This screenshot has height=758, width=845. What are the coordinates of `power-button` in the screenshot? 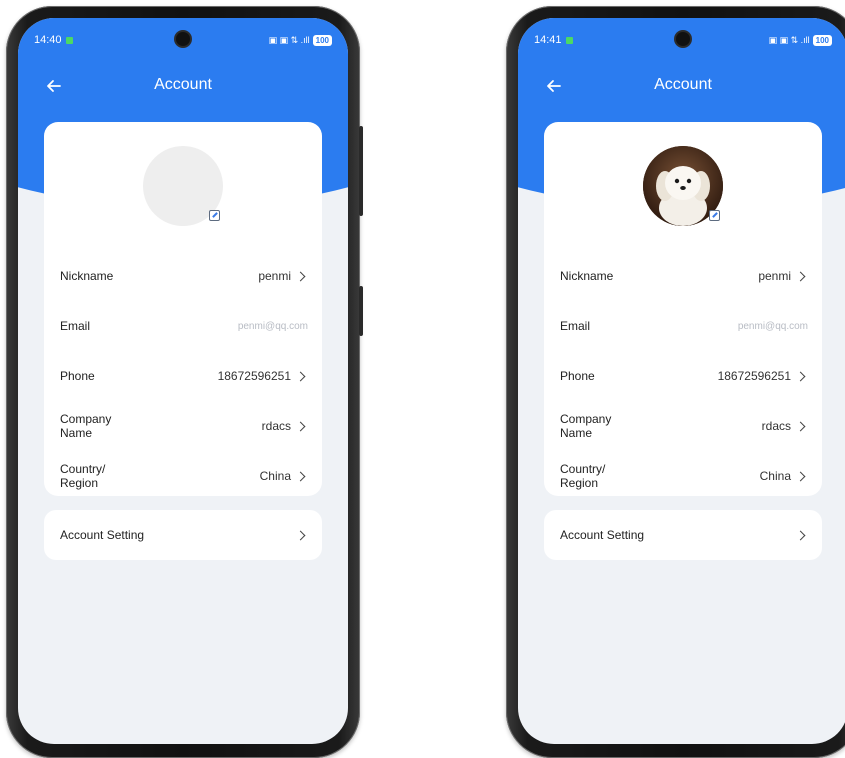 It's located at (361, 311).